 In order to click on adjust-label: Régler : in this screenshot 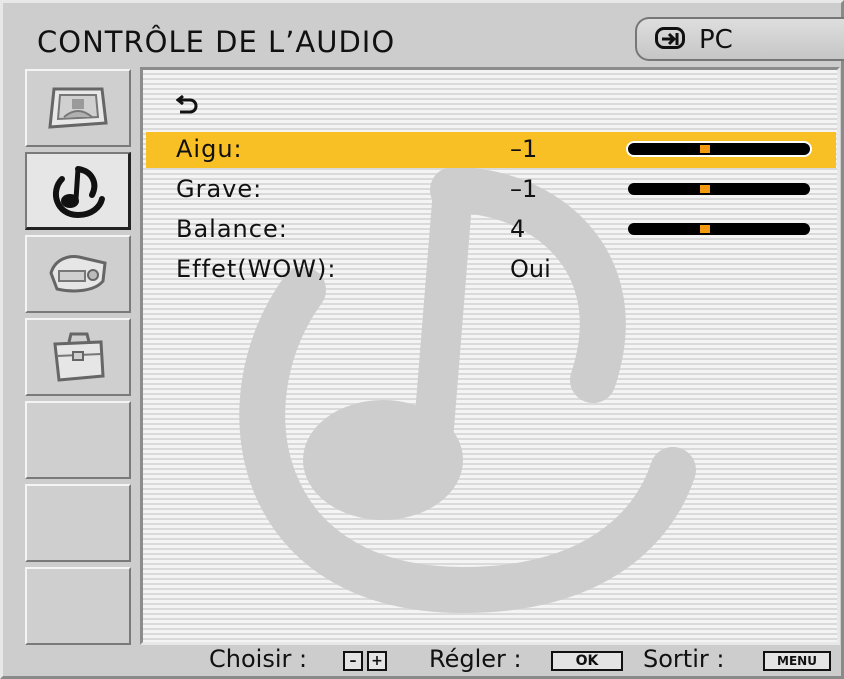, I will do `click(475, 659)`.